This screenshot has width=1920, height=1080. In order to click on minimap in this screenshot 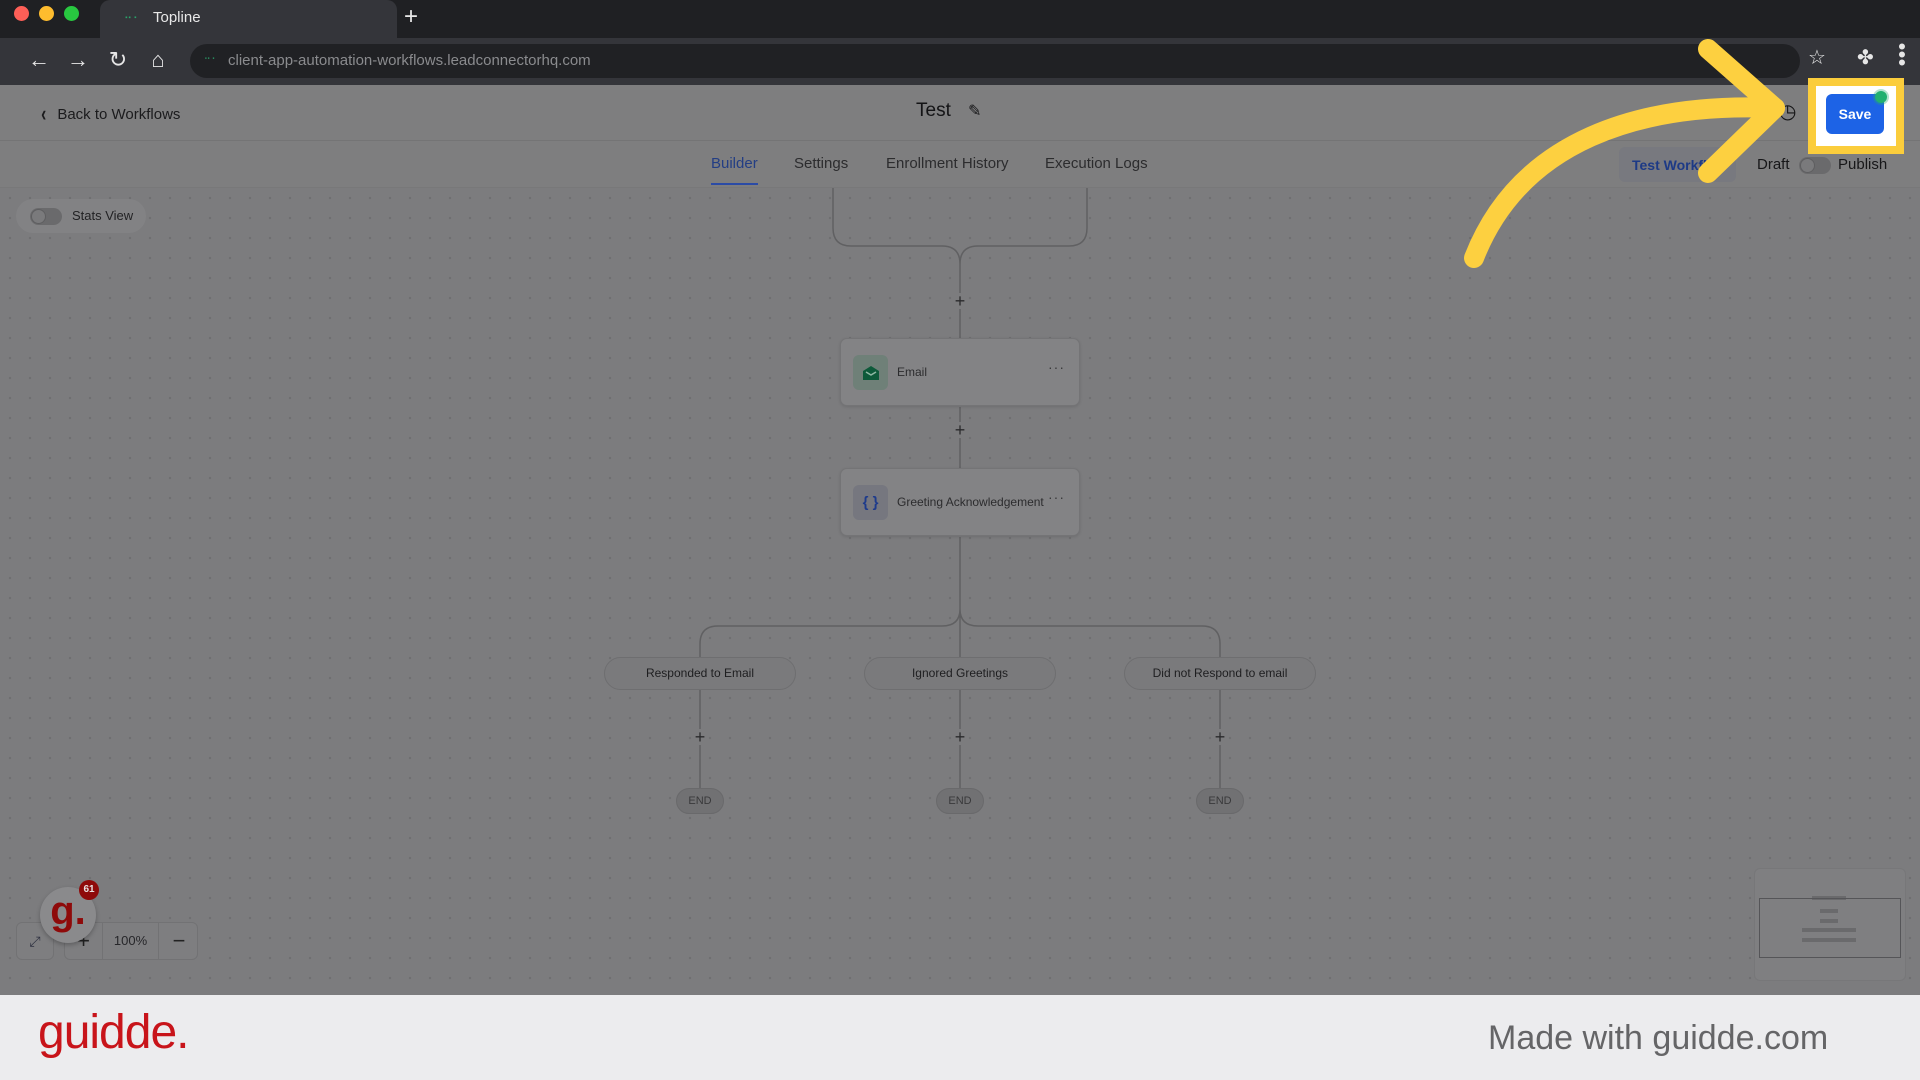, I will do `click(1830, 924)`.